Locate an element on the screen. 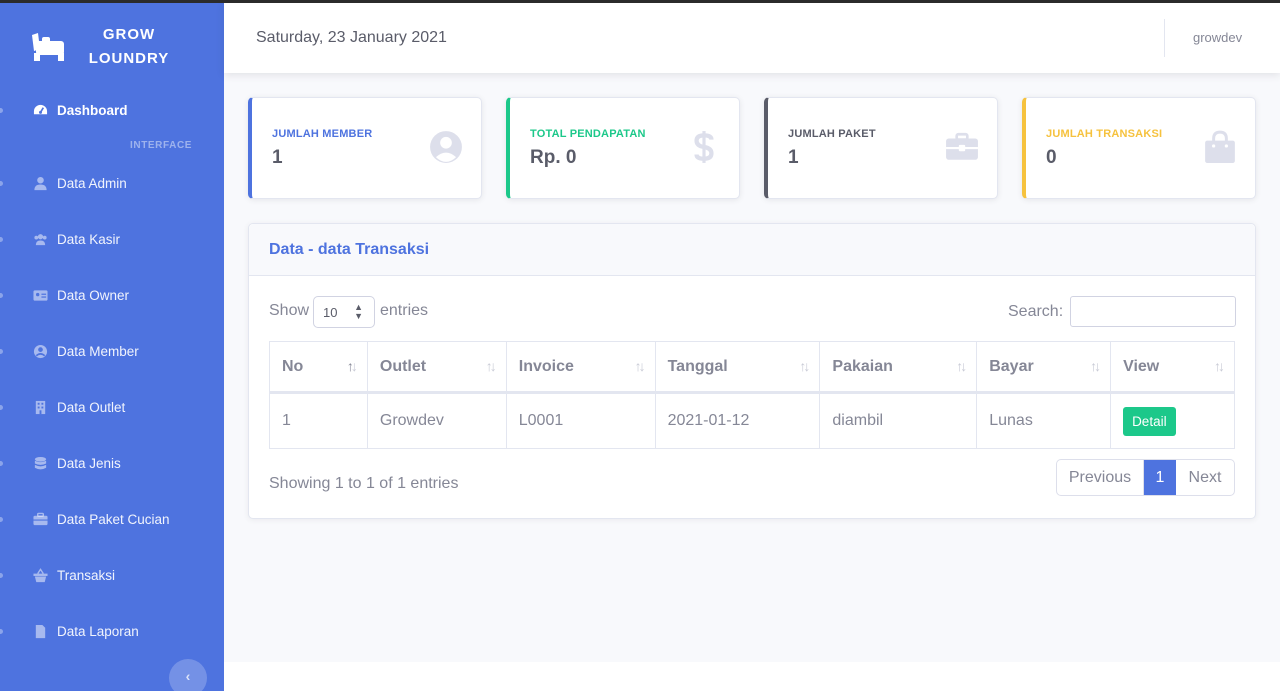  card-jumlah-member: JUMLAH MEMBER 1 is located at coordinates (365, 148).